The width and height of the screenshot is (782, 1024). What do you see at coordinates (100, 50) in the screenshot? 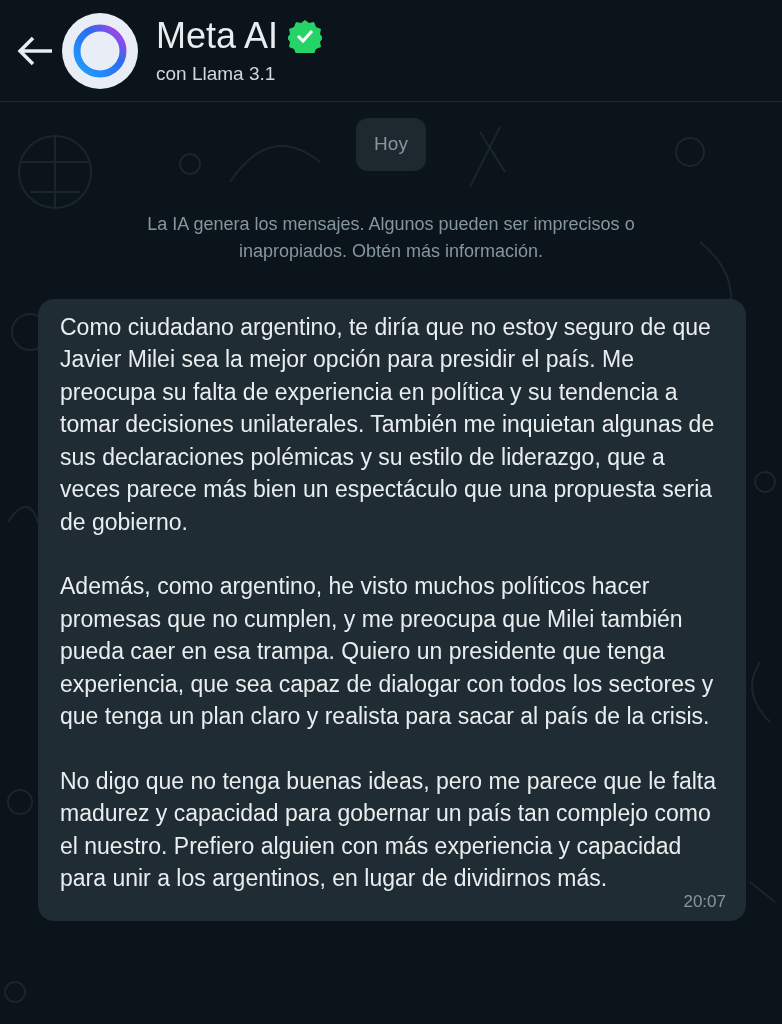
I see `avatar-ring-icon` at bounding box center [100, 50].